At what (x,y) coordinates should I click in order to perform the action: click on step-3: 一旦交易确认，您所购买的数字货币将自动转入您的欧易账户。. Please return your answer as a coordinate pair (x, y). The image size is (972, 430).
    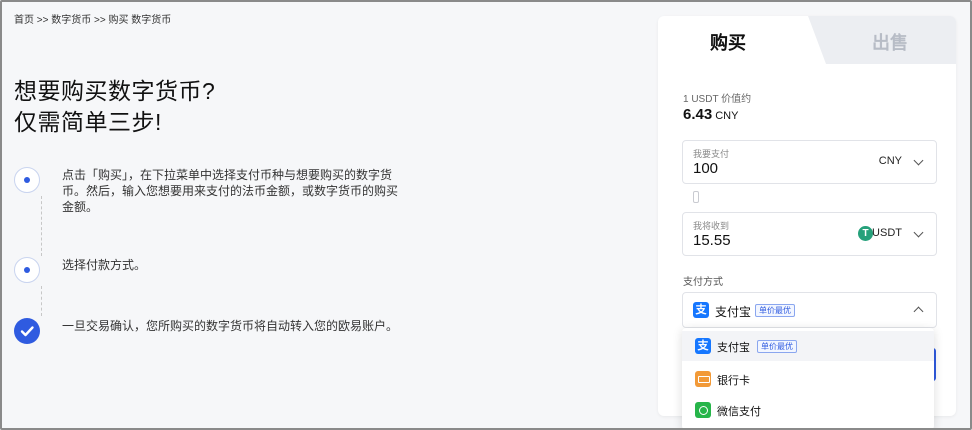
    Looking at the image, I should click on (214, 338).